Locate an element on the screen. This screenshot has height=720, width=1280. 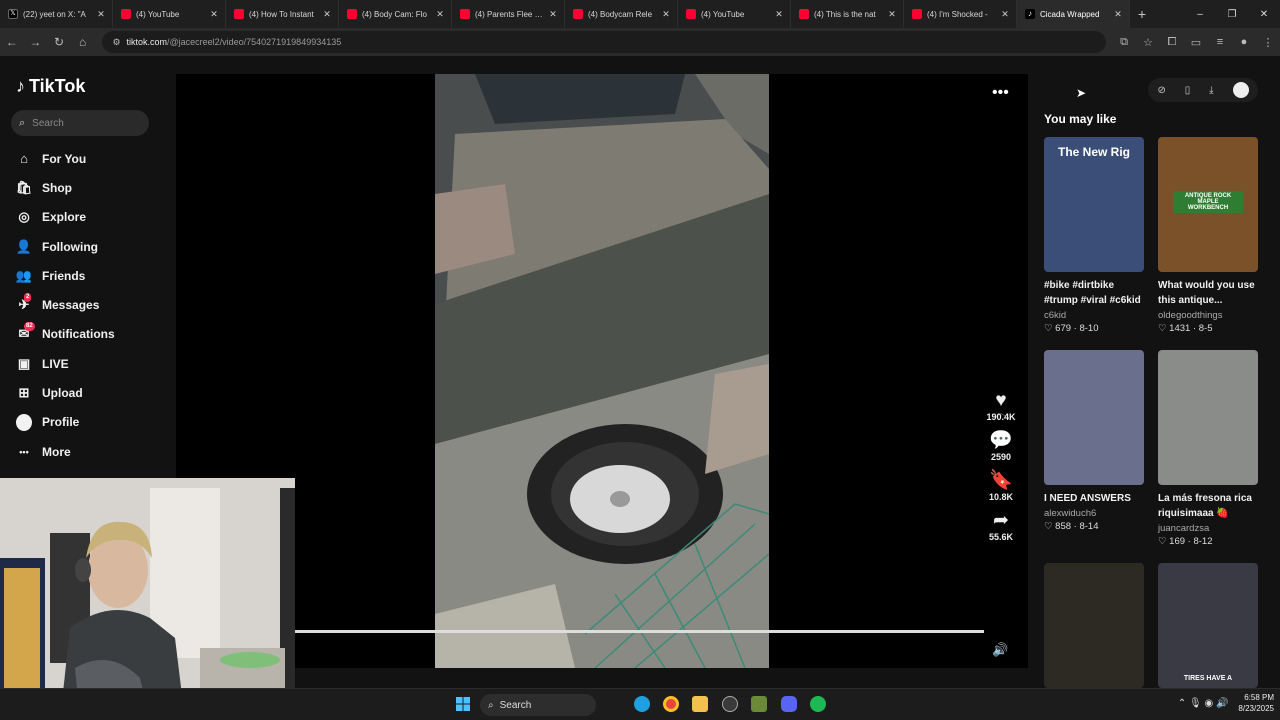
recommended-video-card: TIRES HAVE A is located at coordinates (1208, 625).